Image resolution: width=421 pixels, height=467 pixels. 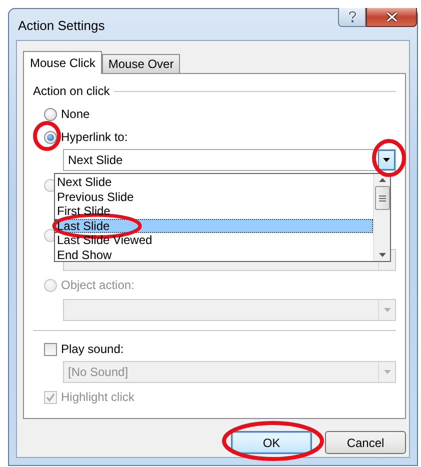 What do you see at coordinates (214, 226) in the screenshot?
I see `dropdown-option: Last Slide` at bounding box center [214, 226].